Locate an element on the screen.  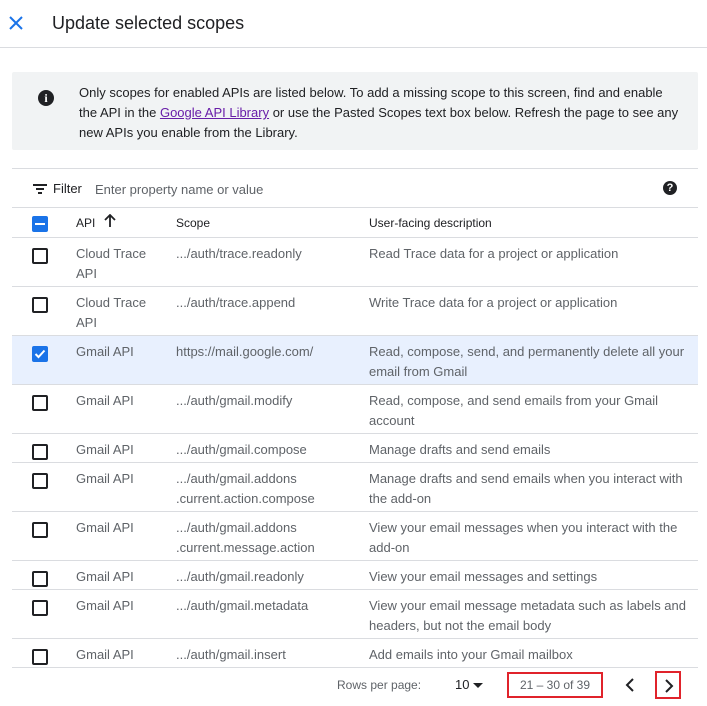
cell-scope: .../auth/trace.readonly is located at coordinates (239, 253).